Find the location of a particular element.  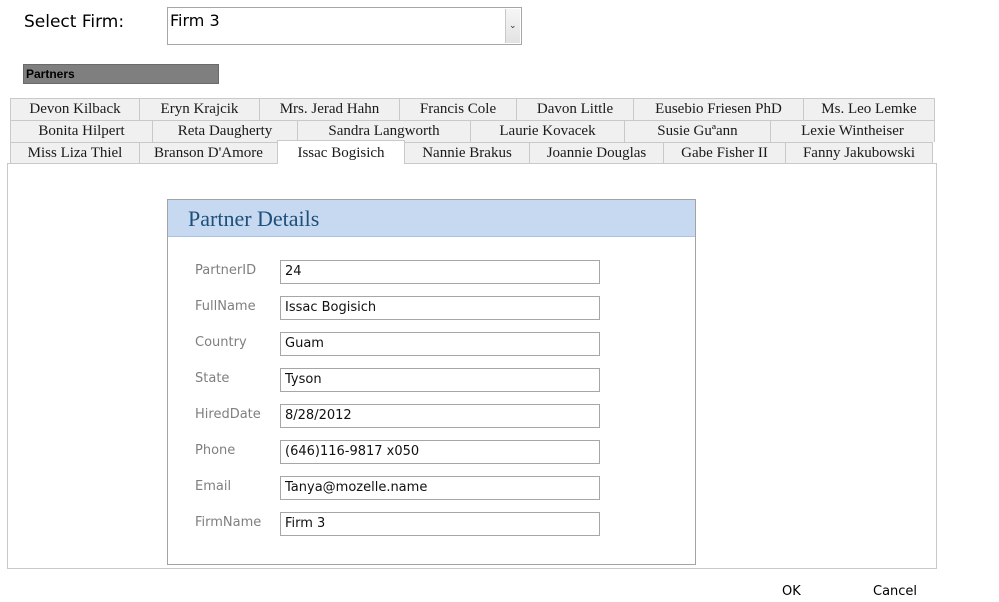

firmname-label: FirmName is located at coordinates (228, 522).